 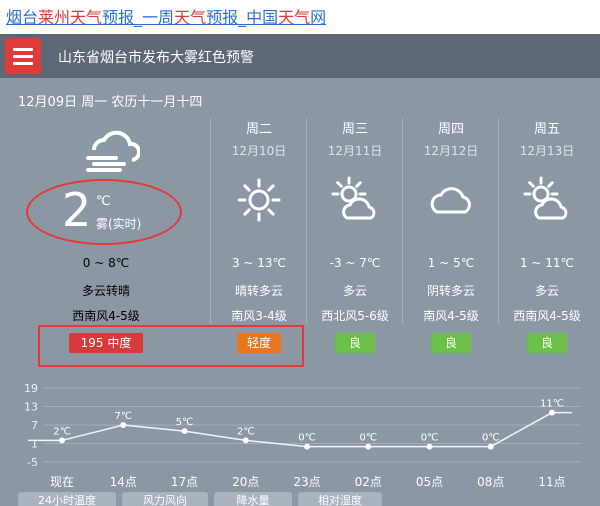 What do you see at coordinates (34, 444) in the screenshot?
I see `y-tick-label: 1` at bounding box center [34, 444].